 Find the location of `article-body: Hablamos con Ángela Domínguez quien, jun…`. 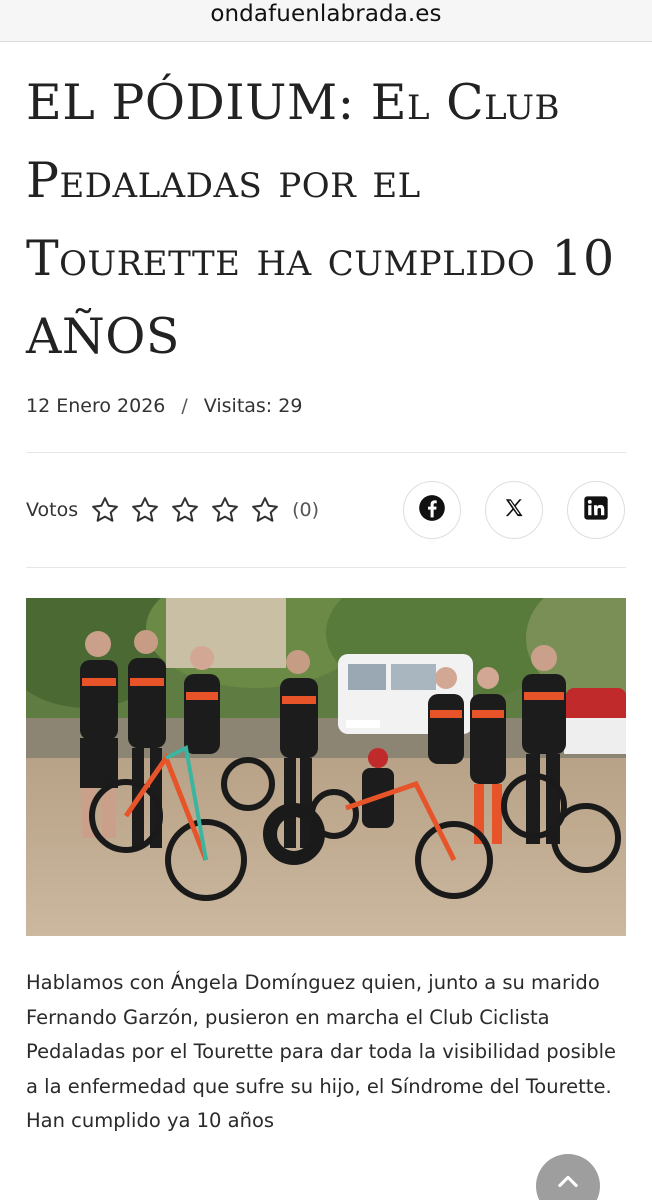

article-body: Hablamos con Ángela Domínguez quien, jun… is located at coordinates (326, 1052).